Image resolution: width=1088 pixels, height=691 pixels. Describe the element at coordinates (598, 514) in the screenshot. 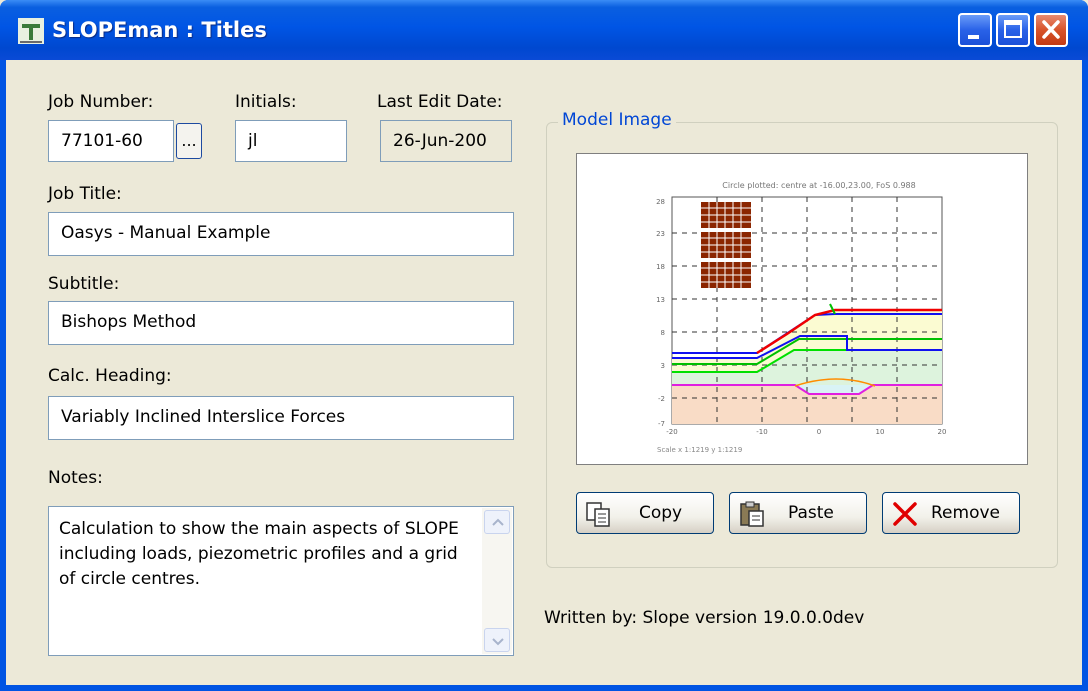

I see `copy-icon` at that location.